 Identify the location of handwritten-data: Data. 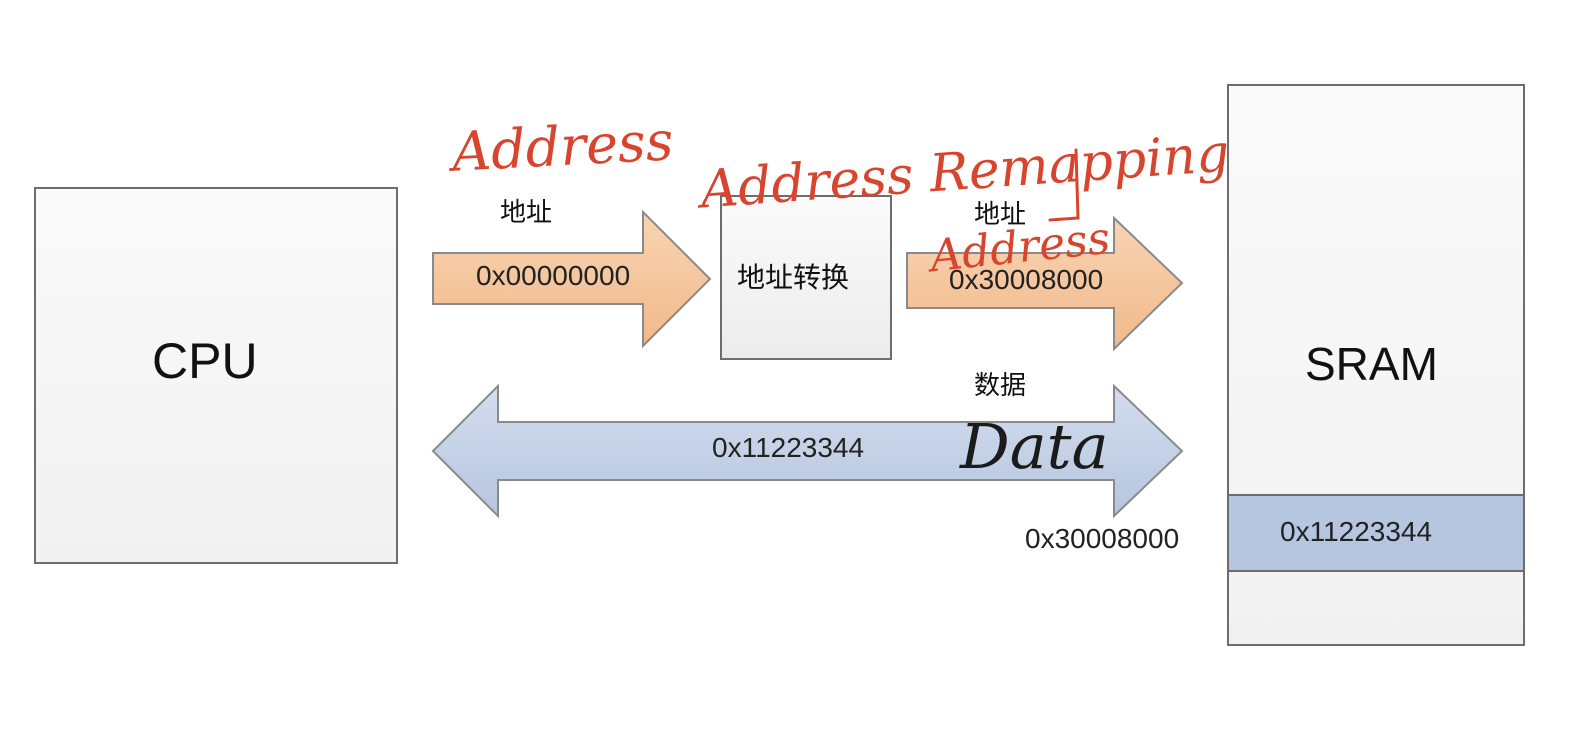
(1034, 446).